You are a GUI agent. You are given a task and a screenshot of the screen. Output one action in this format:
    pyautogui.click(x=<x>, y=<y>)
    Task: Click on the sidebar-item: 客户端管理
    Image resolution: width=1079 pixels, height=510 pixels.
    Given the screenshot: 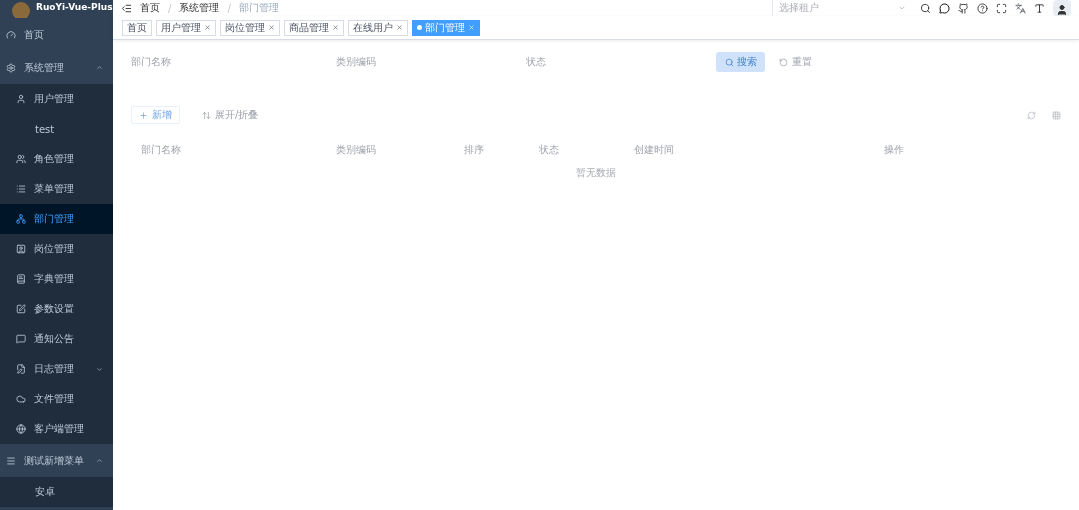 What is the action you would take?
    pyautogui.click(x=56, y=429)
    